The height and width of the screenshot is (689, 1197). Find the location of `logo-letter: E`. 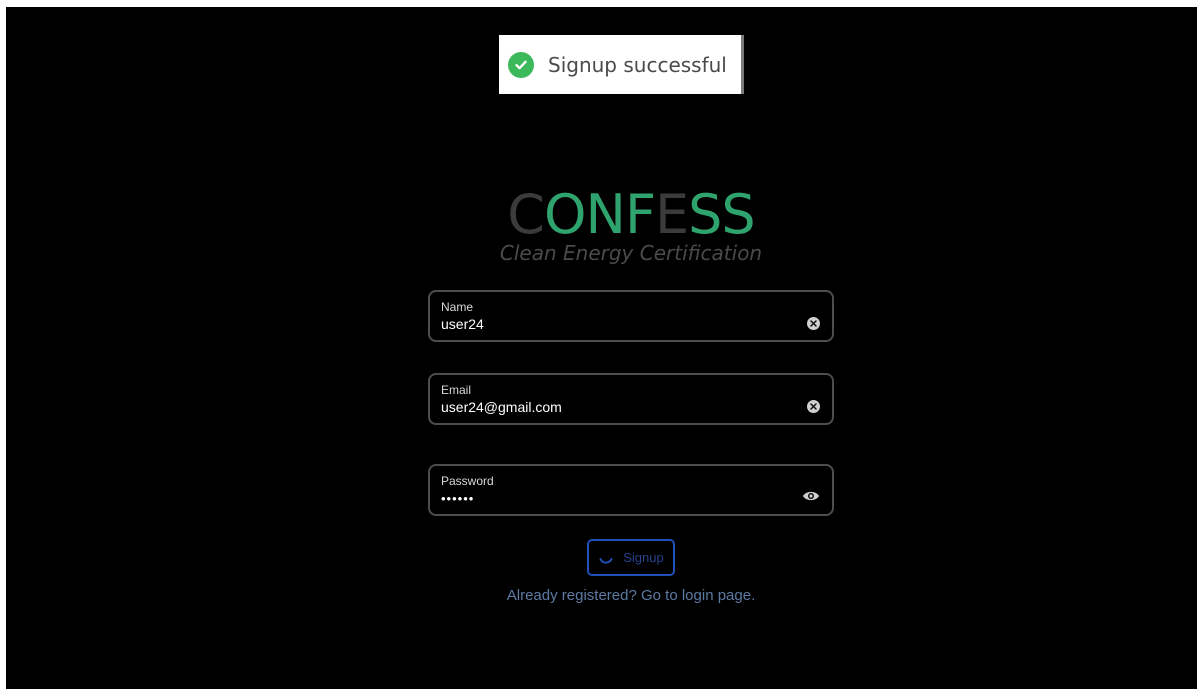

logo-letter: E is located at coordinates (672, 214).